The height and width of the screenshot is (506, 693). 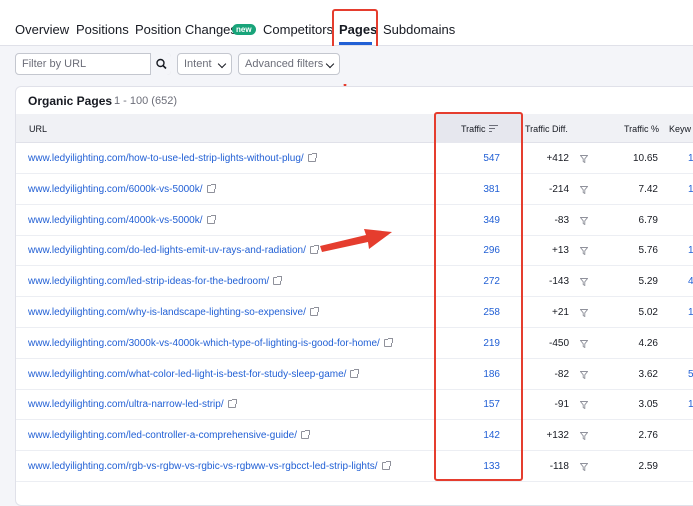 I want to click on traffic-percent-value: 5.76, so click(x=648, y=251).